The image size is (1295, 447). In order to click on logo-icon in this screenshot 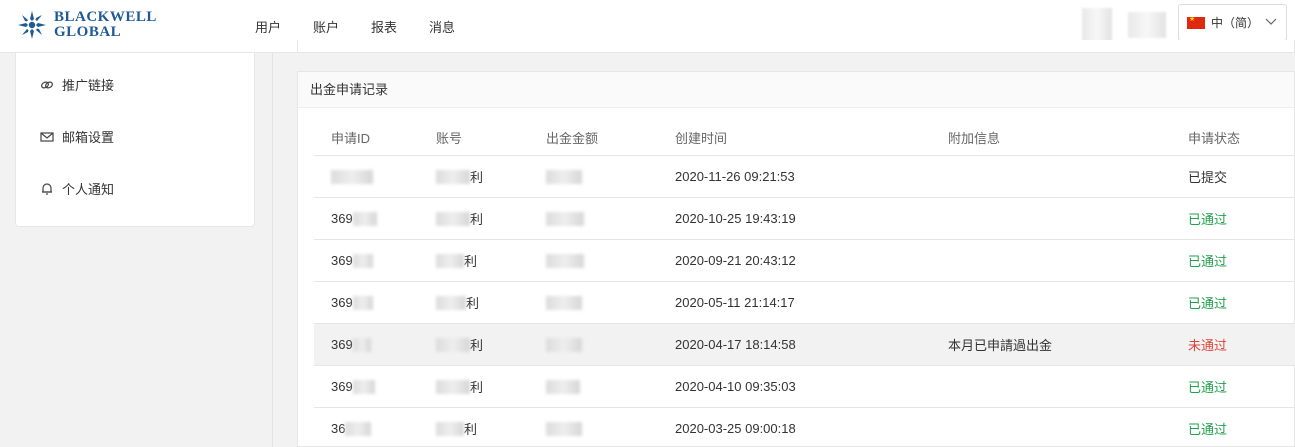, I will do `click(32, 25)`.